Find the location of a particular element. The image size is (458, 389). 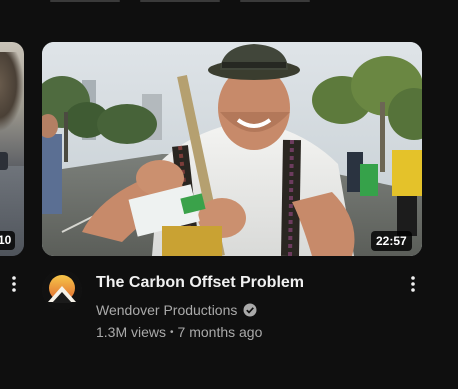

channel-name: Wendover Productions is located at coordinates (166, 310).